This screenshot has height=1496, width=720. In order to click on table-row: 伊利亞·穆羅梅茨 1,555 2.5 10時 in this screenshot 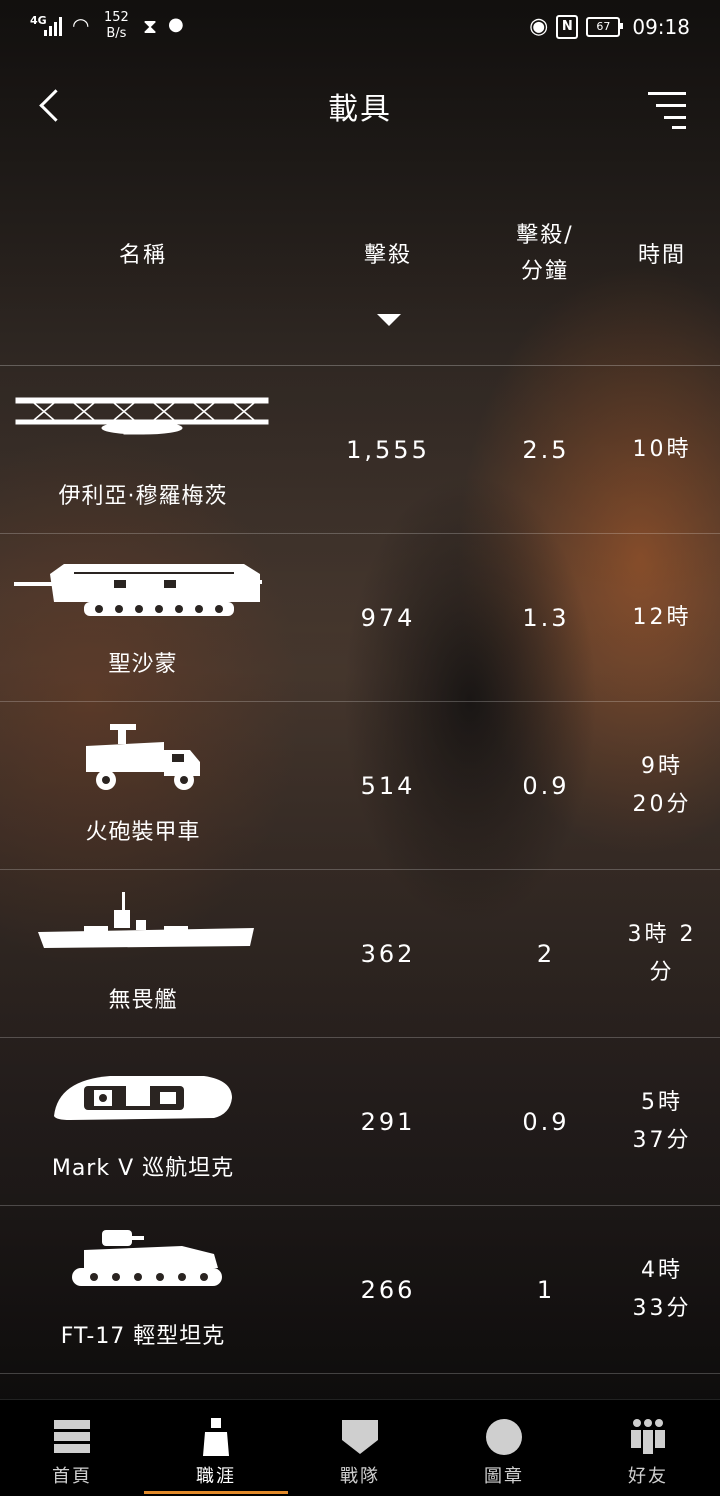, I will do `click(360, 450)`.